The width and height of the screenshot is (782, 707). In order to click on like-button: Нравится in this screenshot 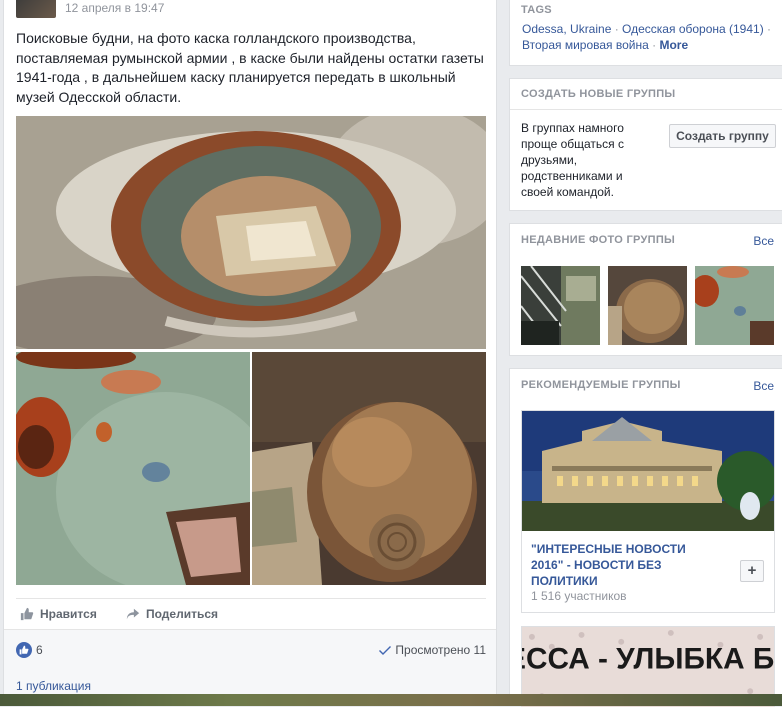, I will do `click(58, 614)`.